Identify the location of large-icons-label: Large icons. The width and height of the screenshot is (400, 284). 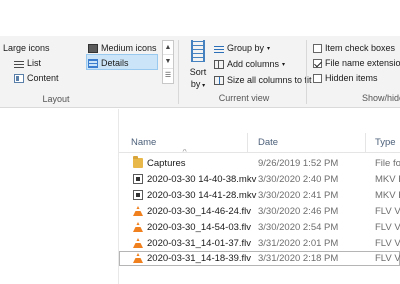
(26, 48).